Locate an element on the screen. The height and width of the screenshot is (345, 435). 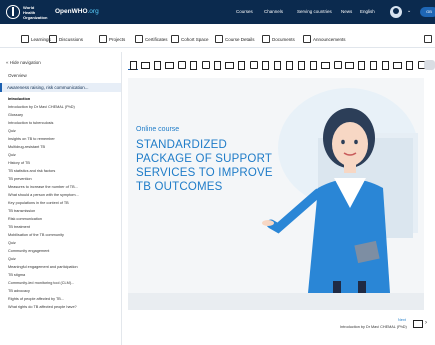
org-name: World Health Organization is located at coordinates (35, 12).